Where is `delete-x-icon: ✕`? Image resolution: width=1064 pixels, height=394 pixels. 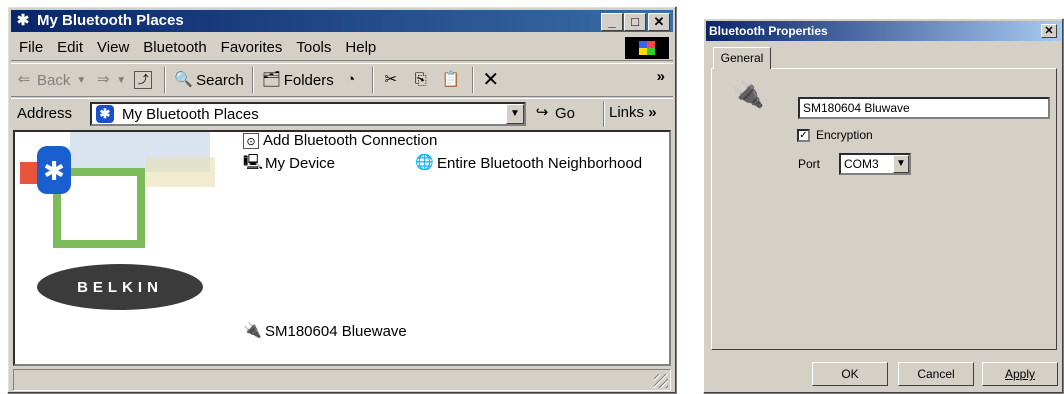
delete-x-icon: ✕ is located at coordinates (491, 80).